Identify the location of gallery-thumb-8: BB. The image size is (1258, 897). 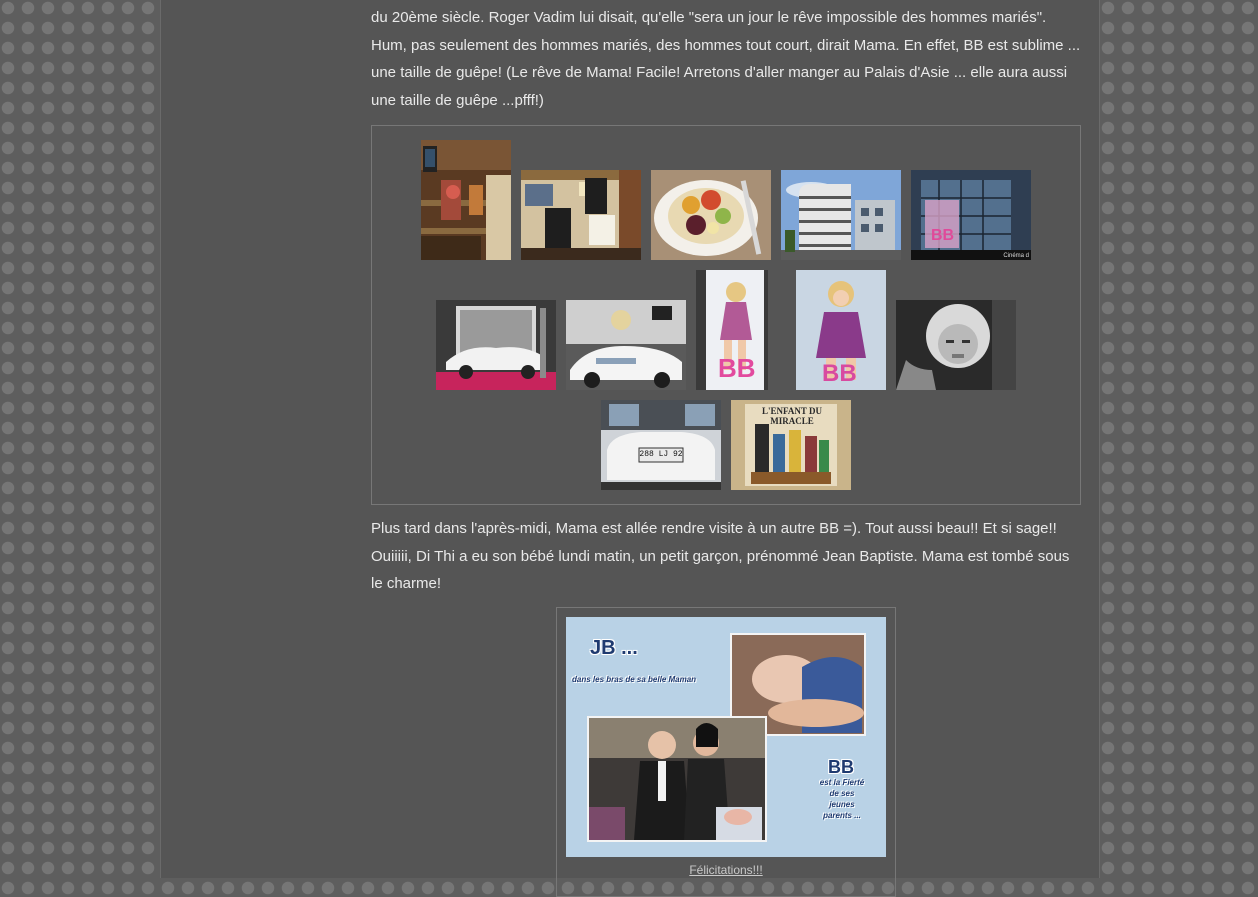
(741, 330).